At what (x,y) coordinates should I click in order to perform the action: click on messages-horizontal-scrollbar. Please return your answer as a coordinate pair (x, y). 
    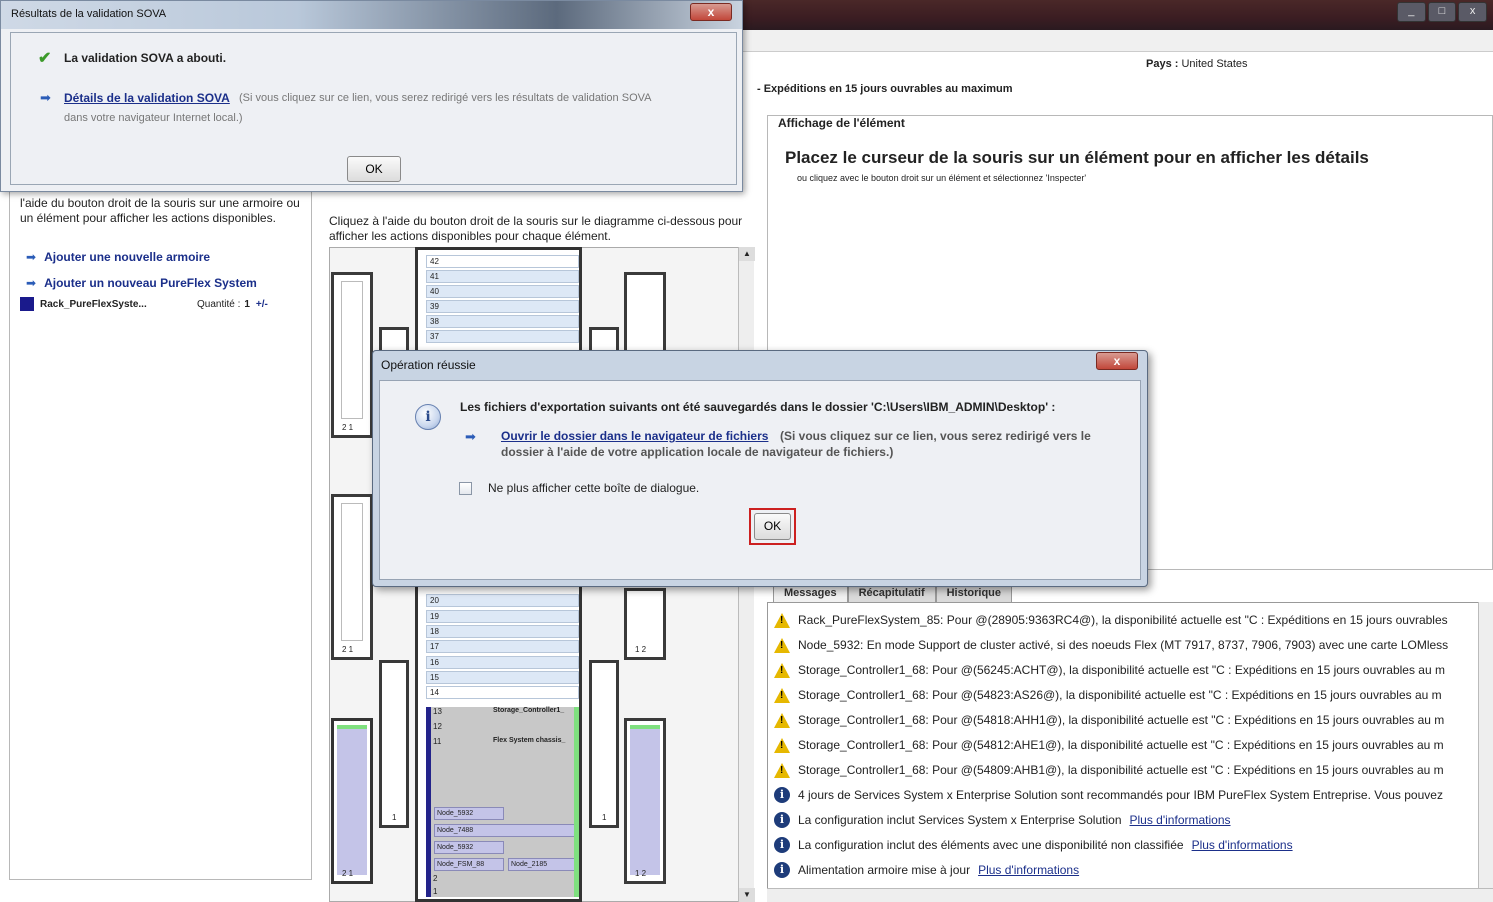
    Looking at the image, I should click on (1130, 895).